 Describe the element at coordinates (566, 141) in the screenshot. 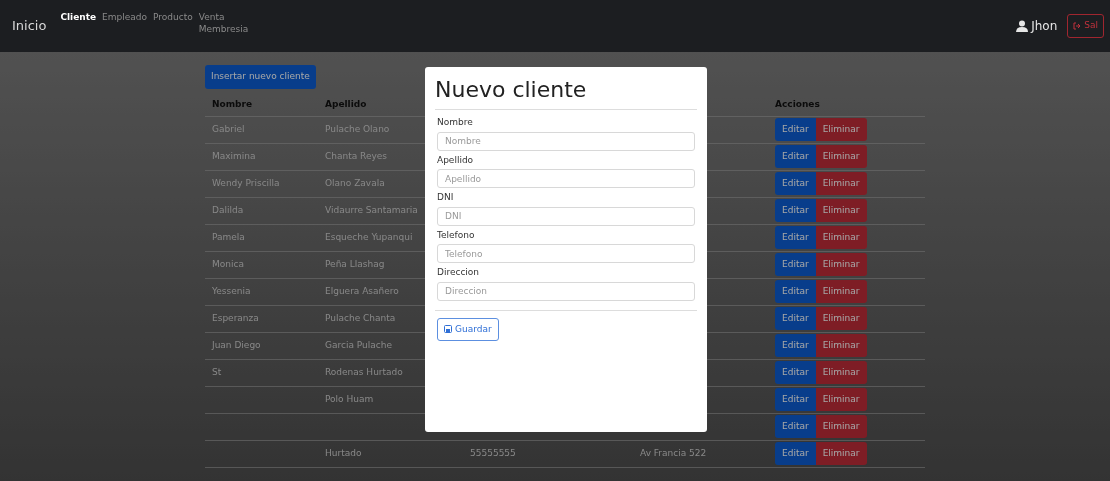

I see `input-field: Nombre` at that location.